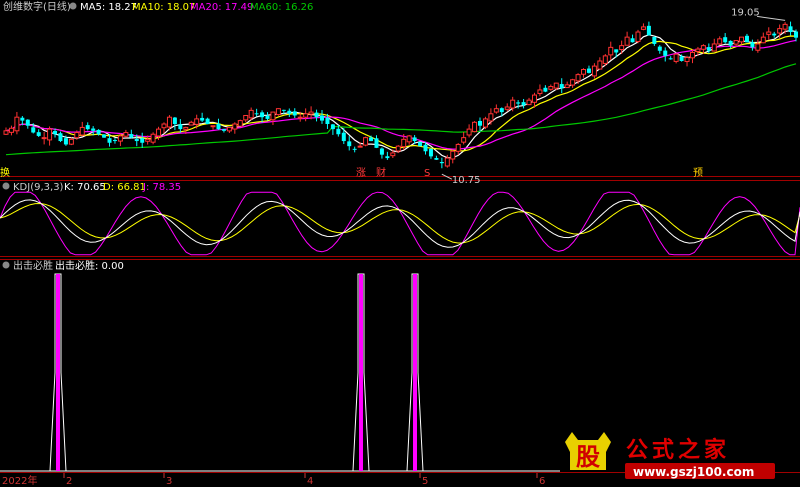  Describe the element at coordinates (37, 6) in the screenshot. I see `main-panel-title: 创维数字(日线)` at that location.